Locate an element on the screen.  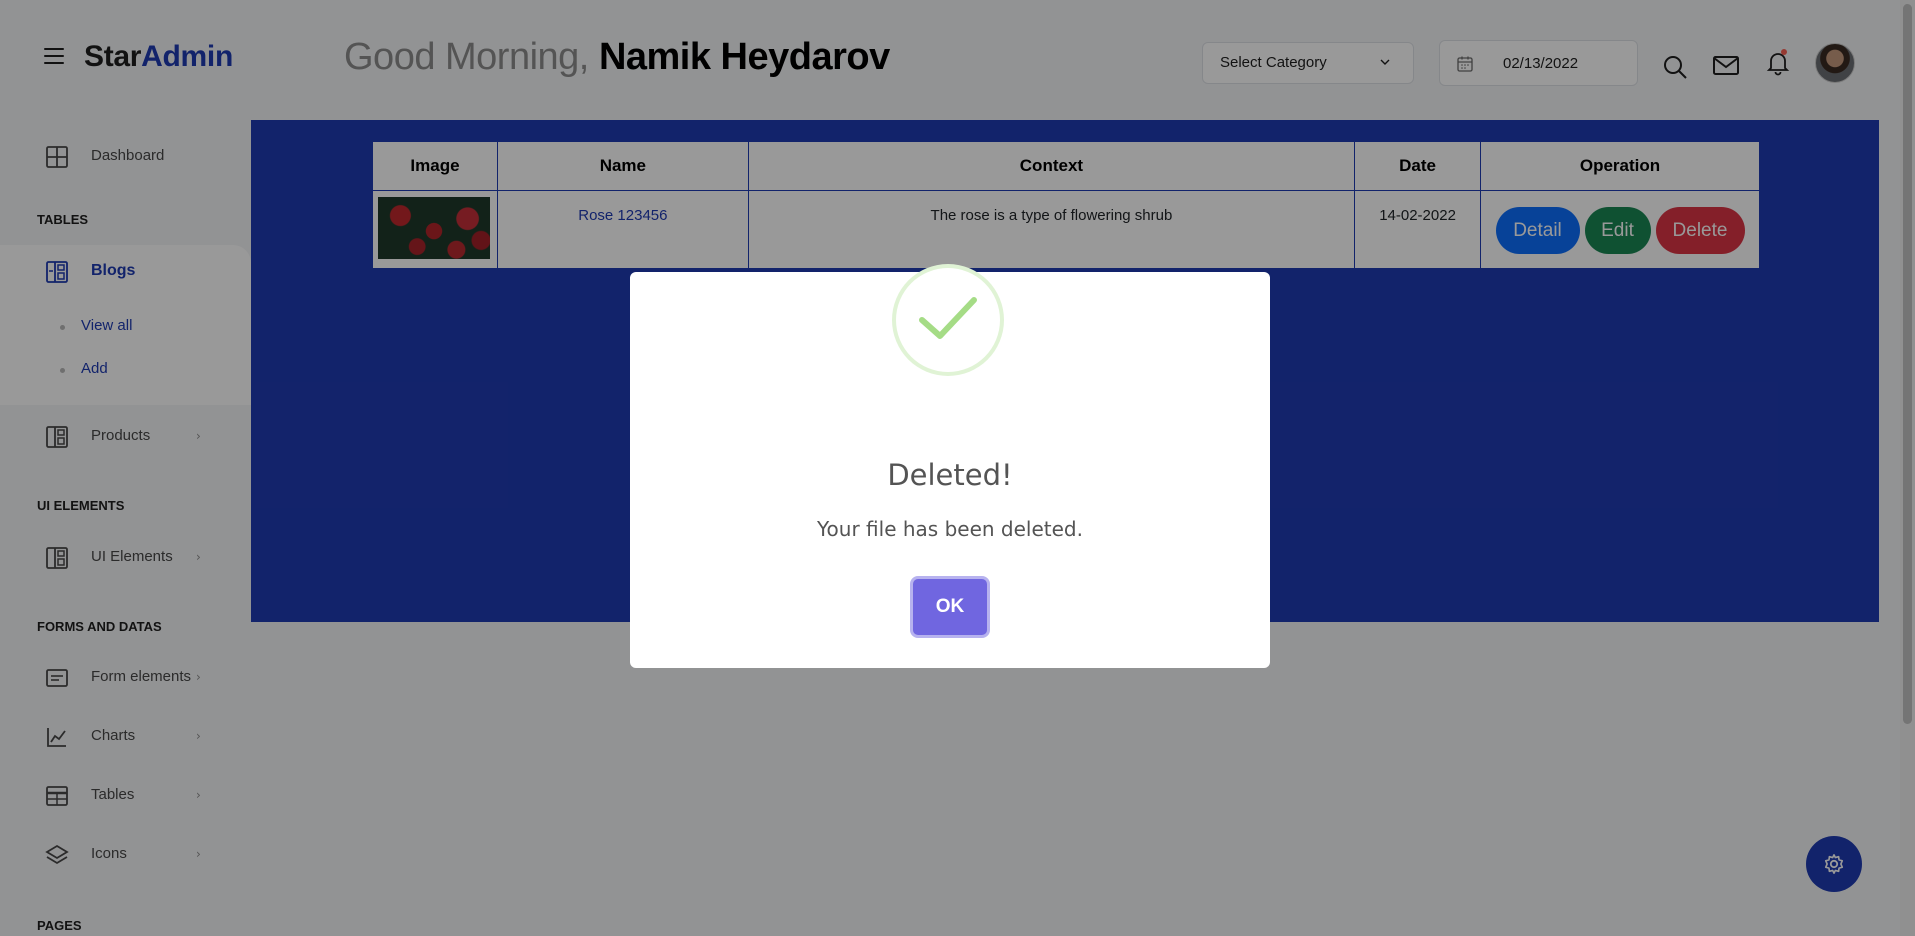
ok-button: OK is located at coordinates (950, 607).